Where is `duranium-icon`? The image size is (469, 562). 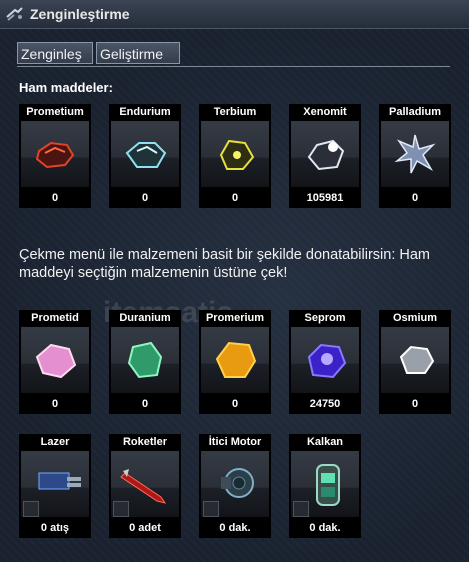
duranium-icon is located at coordinates (145, 360).